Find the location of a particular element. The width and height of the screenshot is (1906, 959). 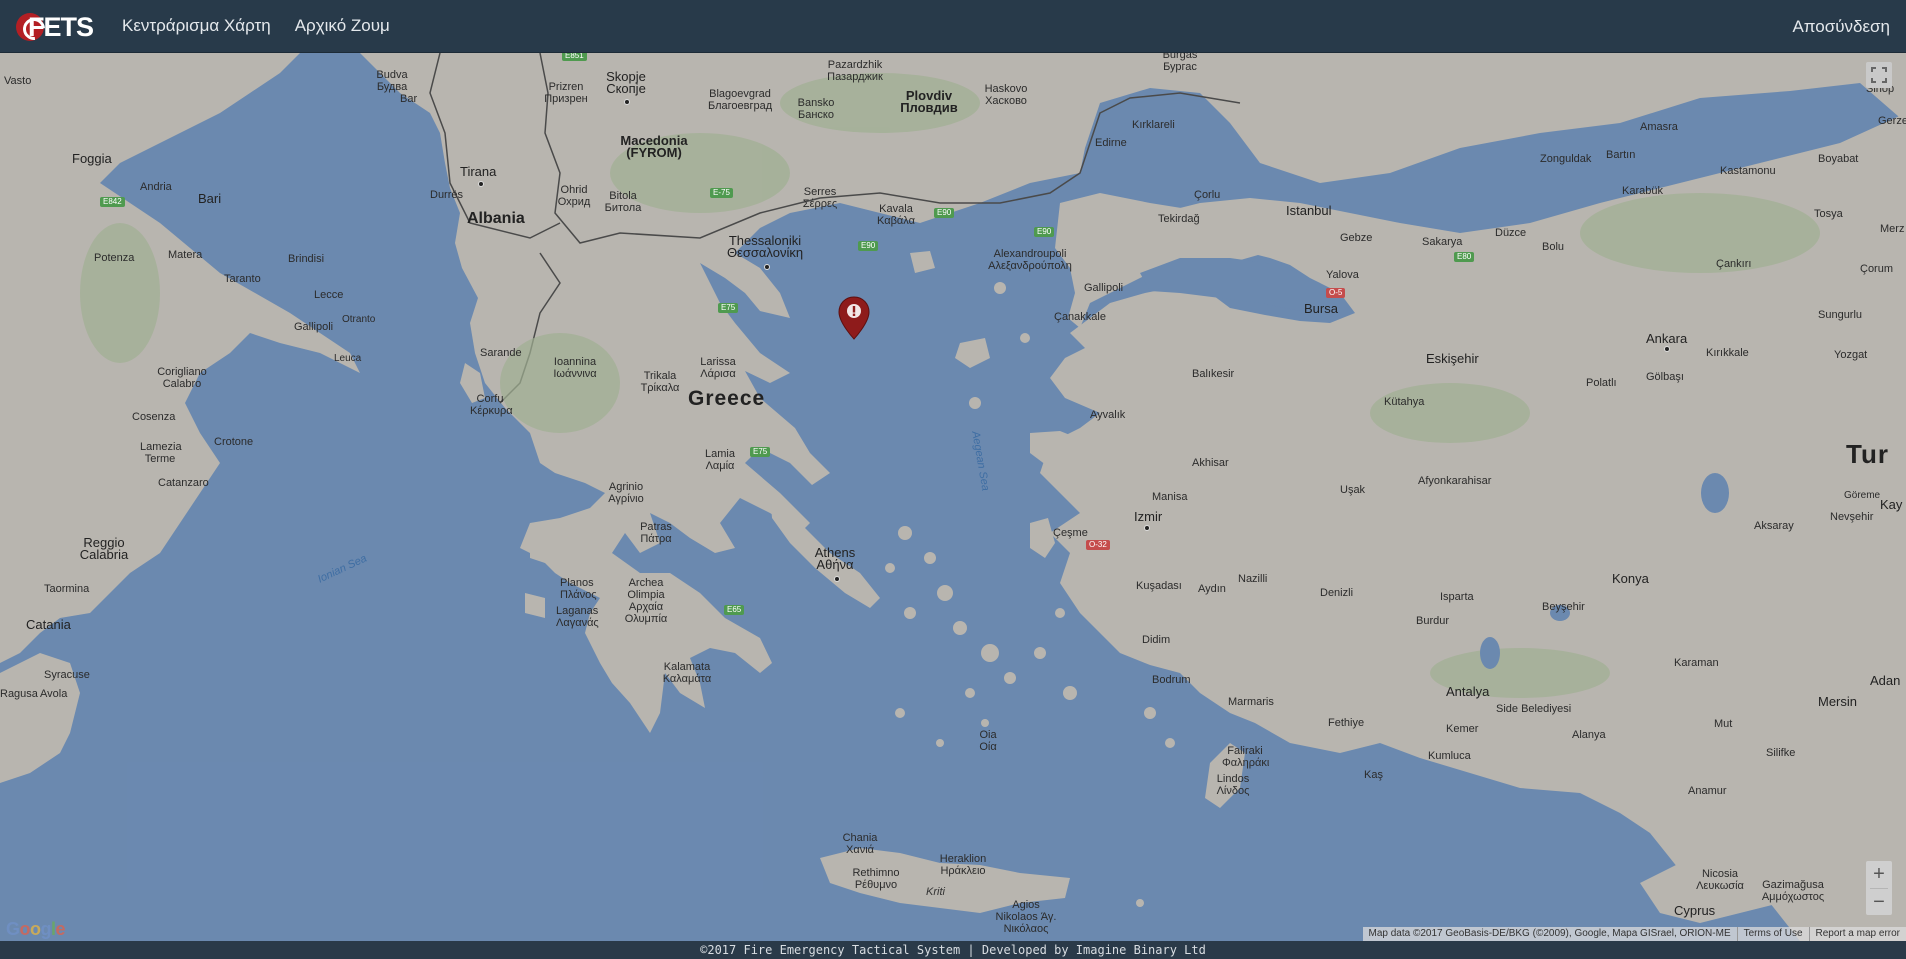

label-konya: Konya is located at coordinates (1630, 578).